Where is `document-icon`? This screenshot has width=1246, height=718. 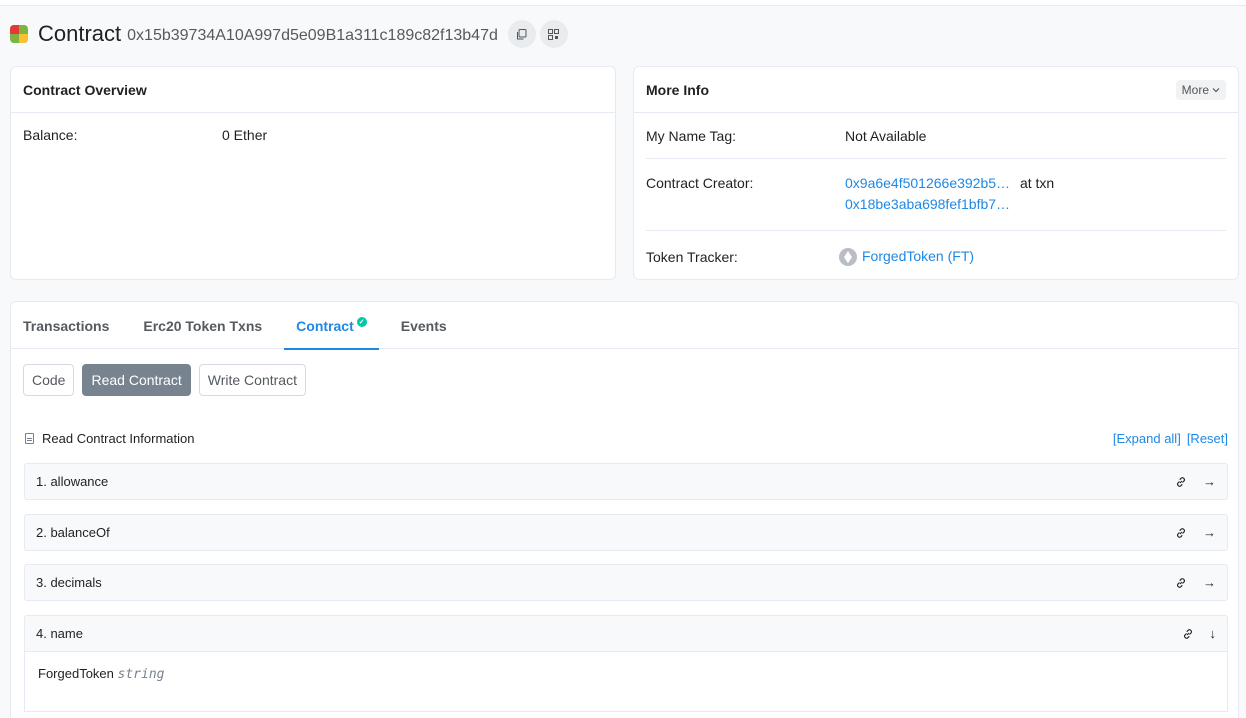 document-icon is located at coordinates (29, 438).